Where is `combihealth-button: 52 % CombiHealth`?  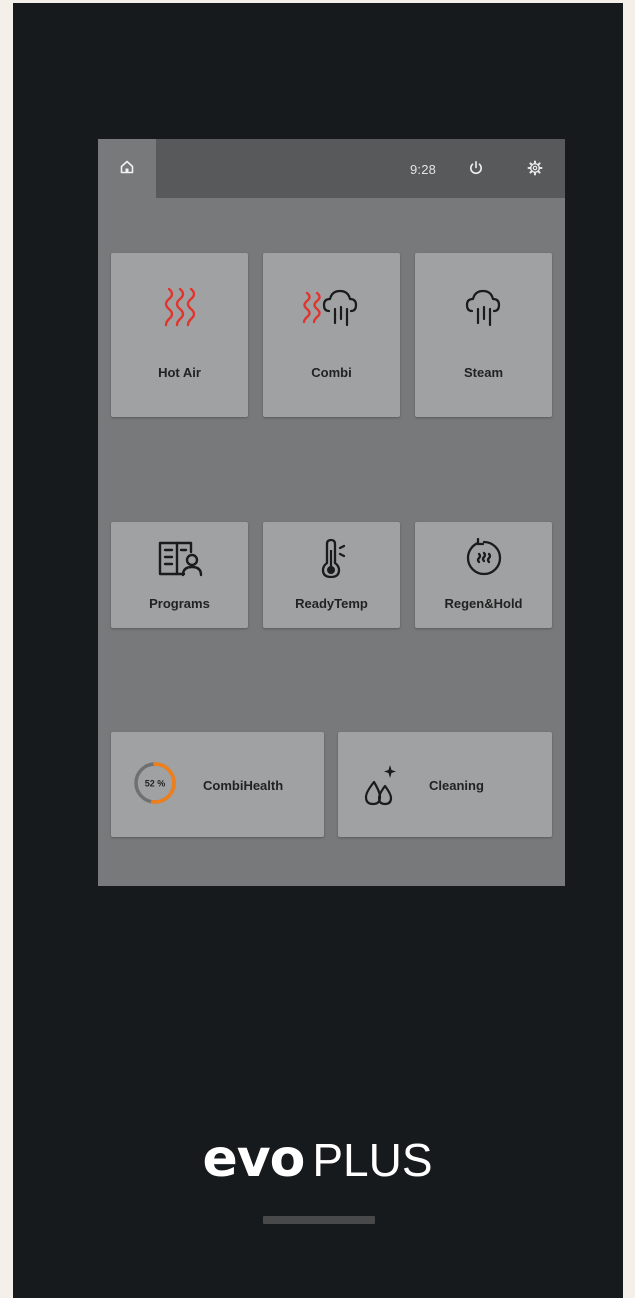
combihealth-button: 52 % CombiHealth is located at coordinates (217, 784).